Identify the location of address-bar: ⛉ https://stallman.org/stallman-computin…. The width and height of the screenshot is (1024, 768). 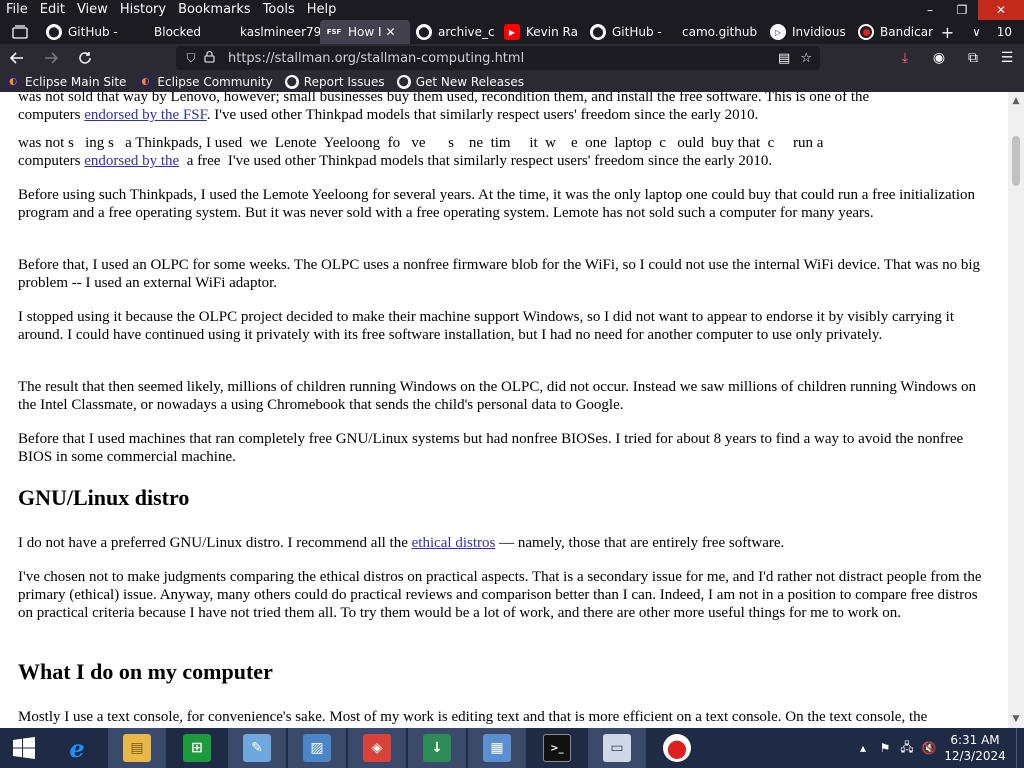
(498, 58).